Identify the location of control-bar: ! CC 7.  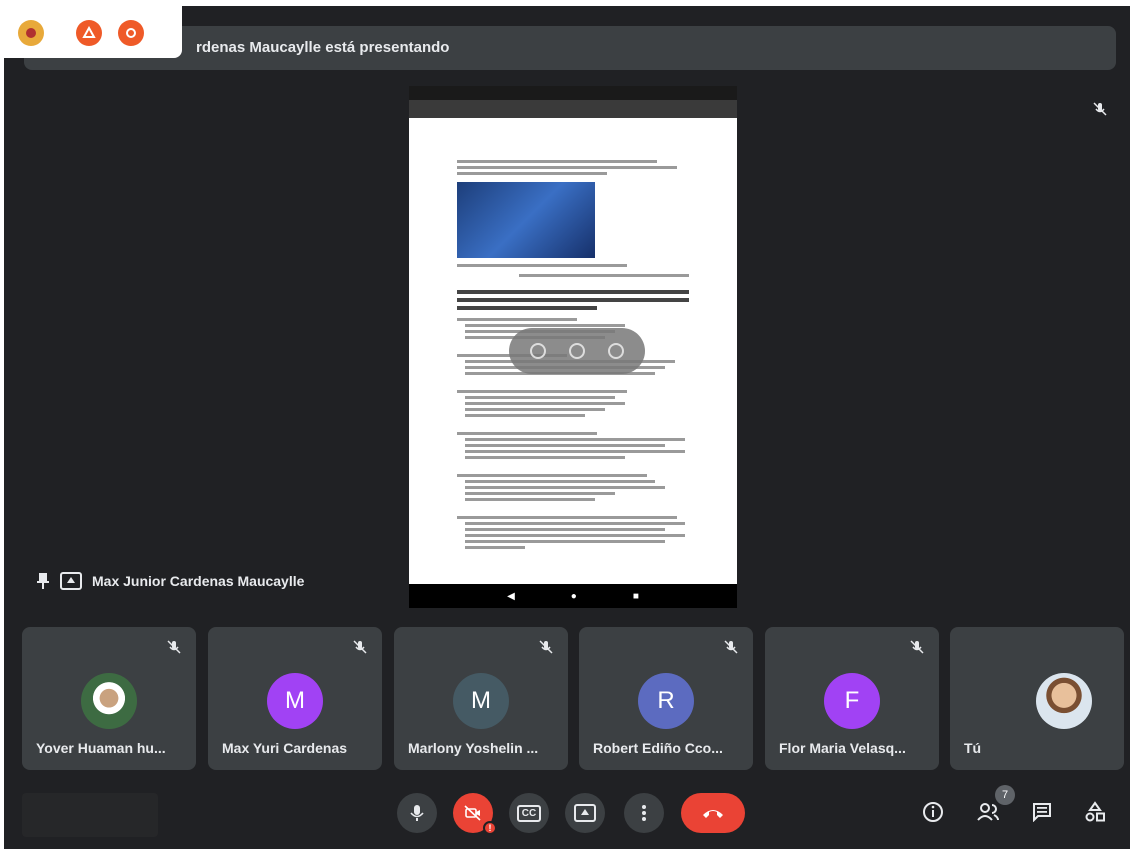
(567, 817).